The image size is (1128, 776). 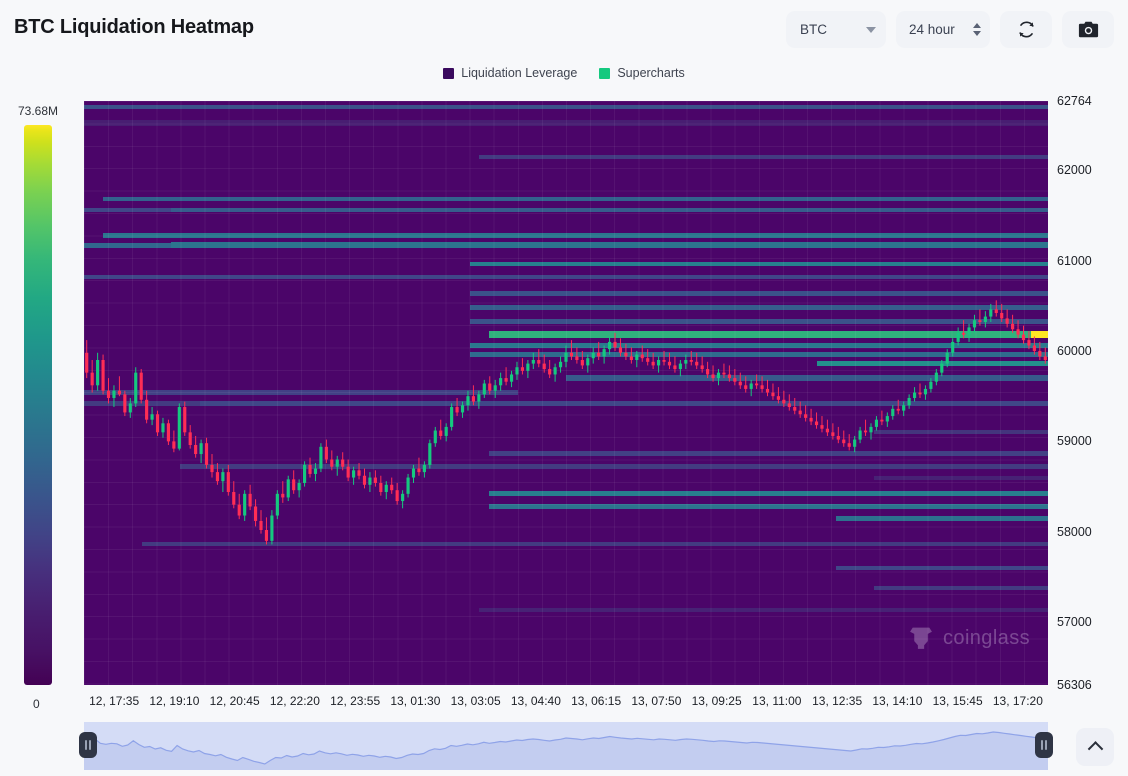 What do you see at coordinates (415, 701) in the screenshot?
I see `time-axis-tick: 13, 01:30` at bounding box center [415, 701].